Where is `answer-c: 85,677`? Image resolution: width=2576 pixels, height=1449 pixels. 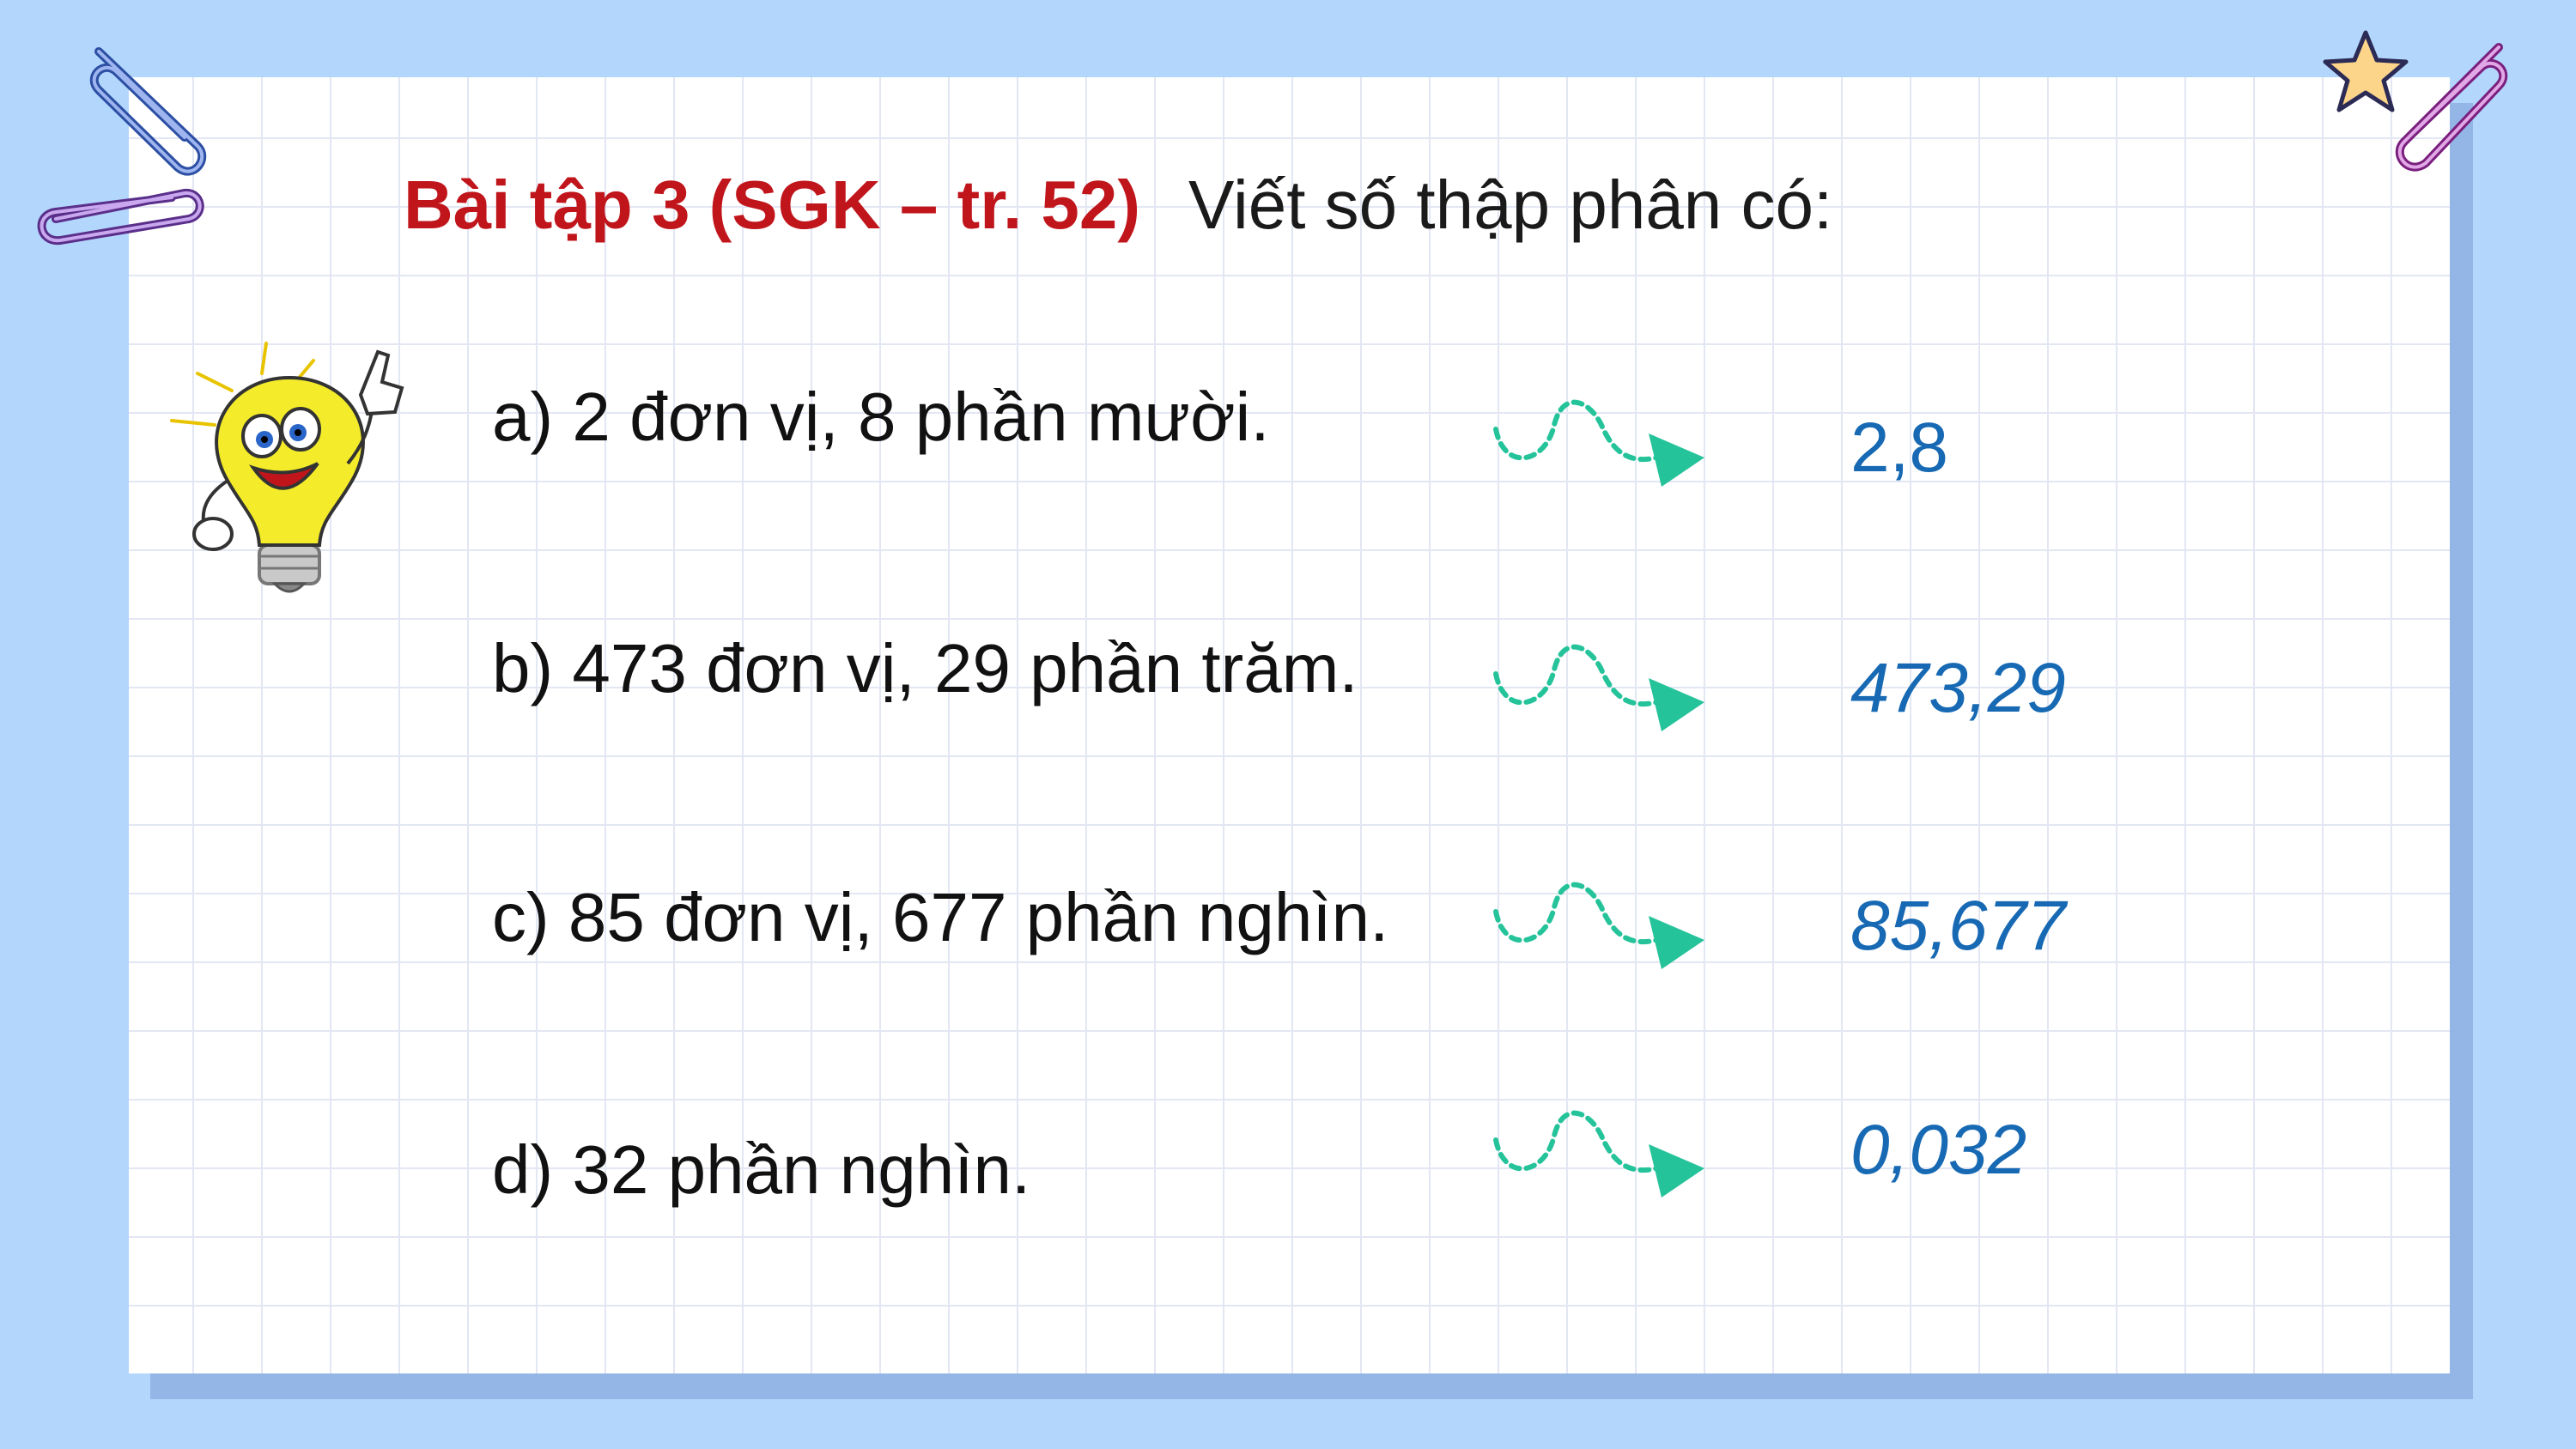
answer-c: 85,677 is located at coordinates (1958, 926).